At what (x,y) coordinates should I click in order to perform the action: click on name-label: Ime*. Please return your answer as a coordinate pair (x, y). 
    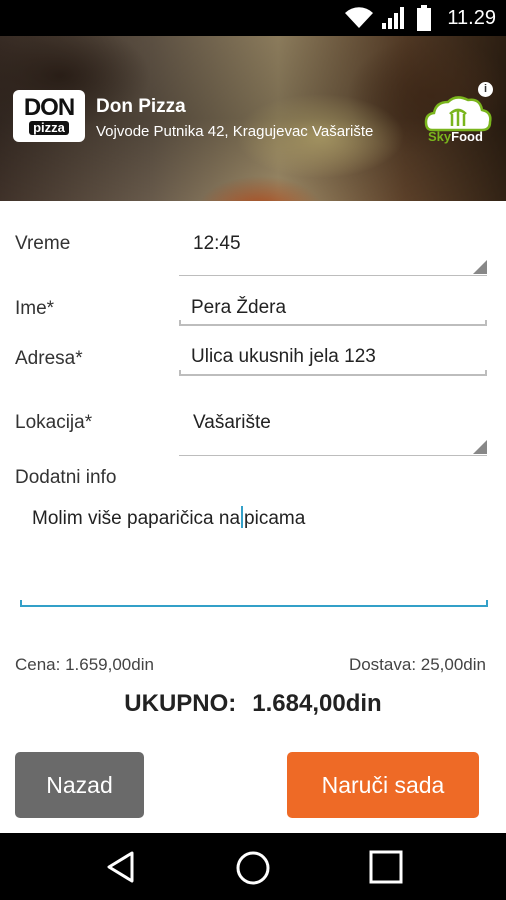
    Looking at the image, I should click on (35, 308).